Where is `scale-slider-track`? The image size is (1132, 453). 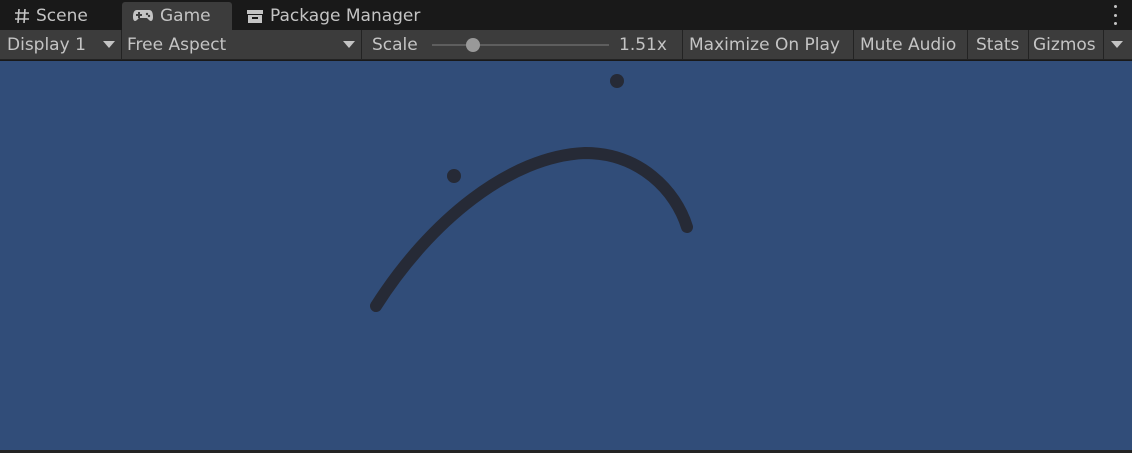 scale-slider-track is located at coordinates (520, 45).